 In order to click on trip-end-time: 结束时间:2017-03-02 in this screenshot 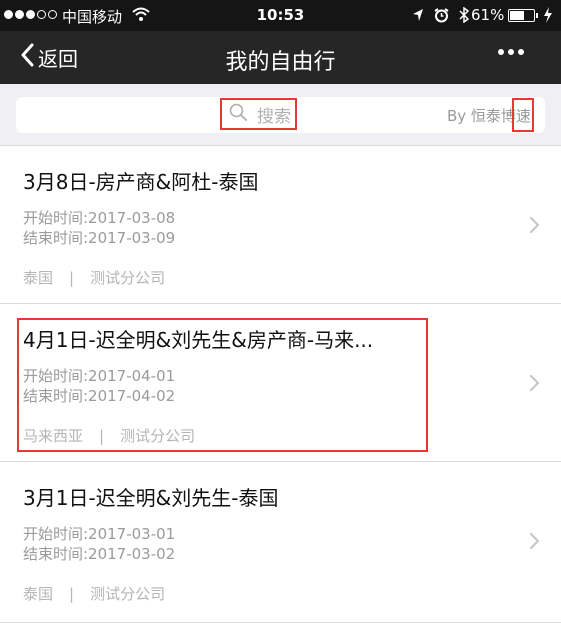, I will do `click(99, 554)`.